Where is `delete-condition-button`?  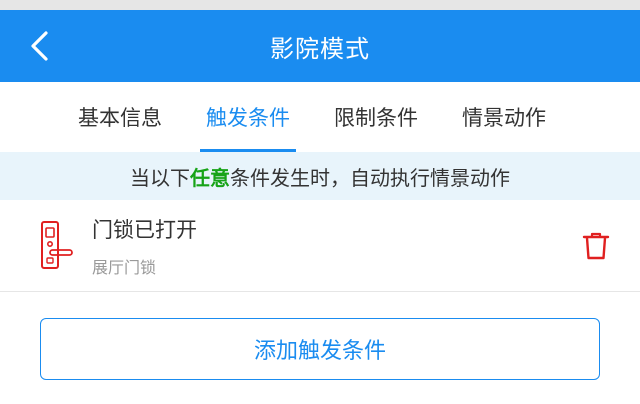
delete-condition-button is located at coordinates (596, 246).